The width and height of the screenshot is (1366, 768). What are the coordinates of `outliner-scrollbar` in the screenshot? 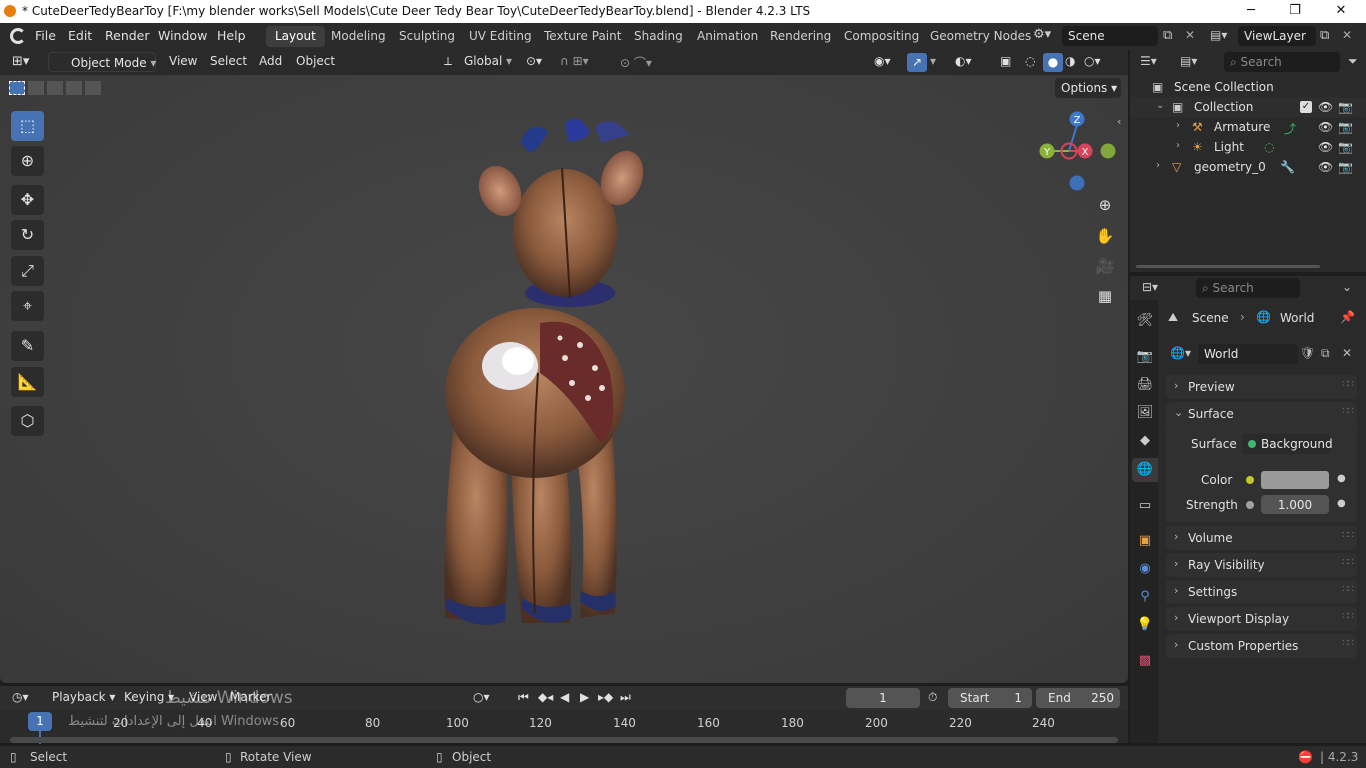 It's located at (1228, 266).